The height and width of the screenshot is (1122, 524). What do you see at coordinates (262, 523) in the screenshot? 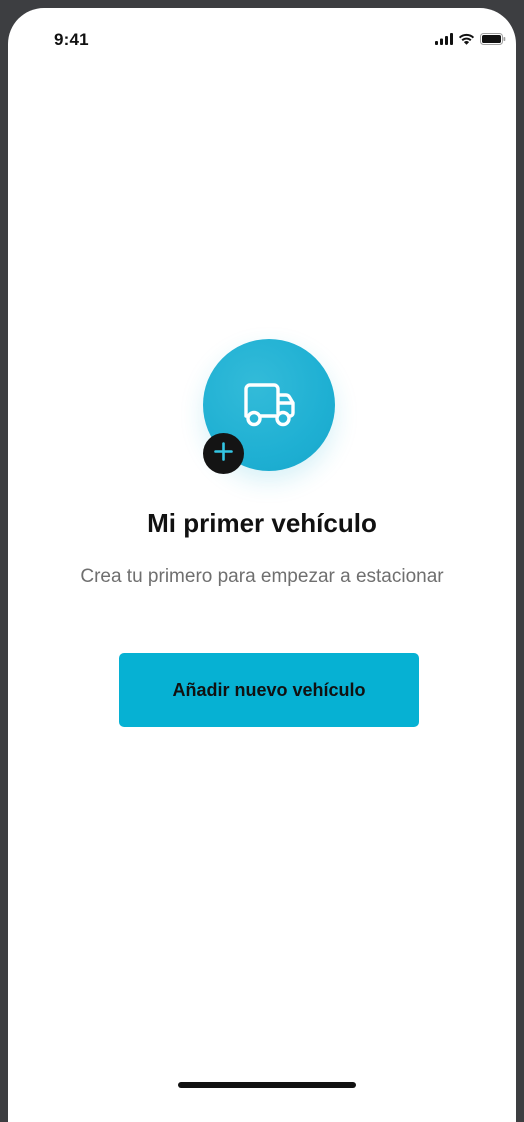
I see `empty-state-title: Mi primer vehículo` at bounding box center [262, 523].